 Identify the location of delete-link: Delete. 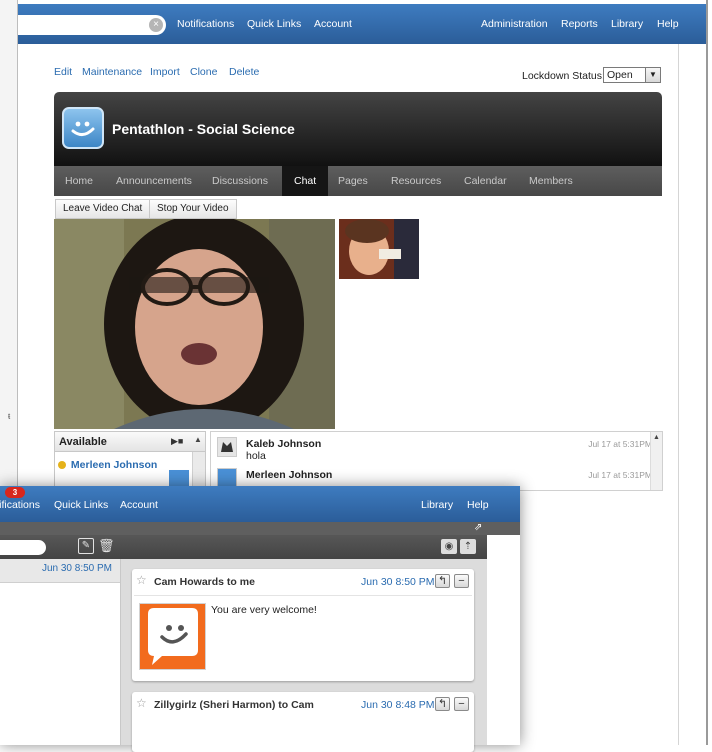
(244, 72).